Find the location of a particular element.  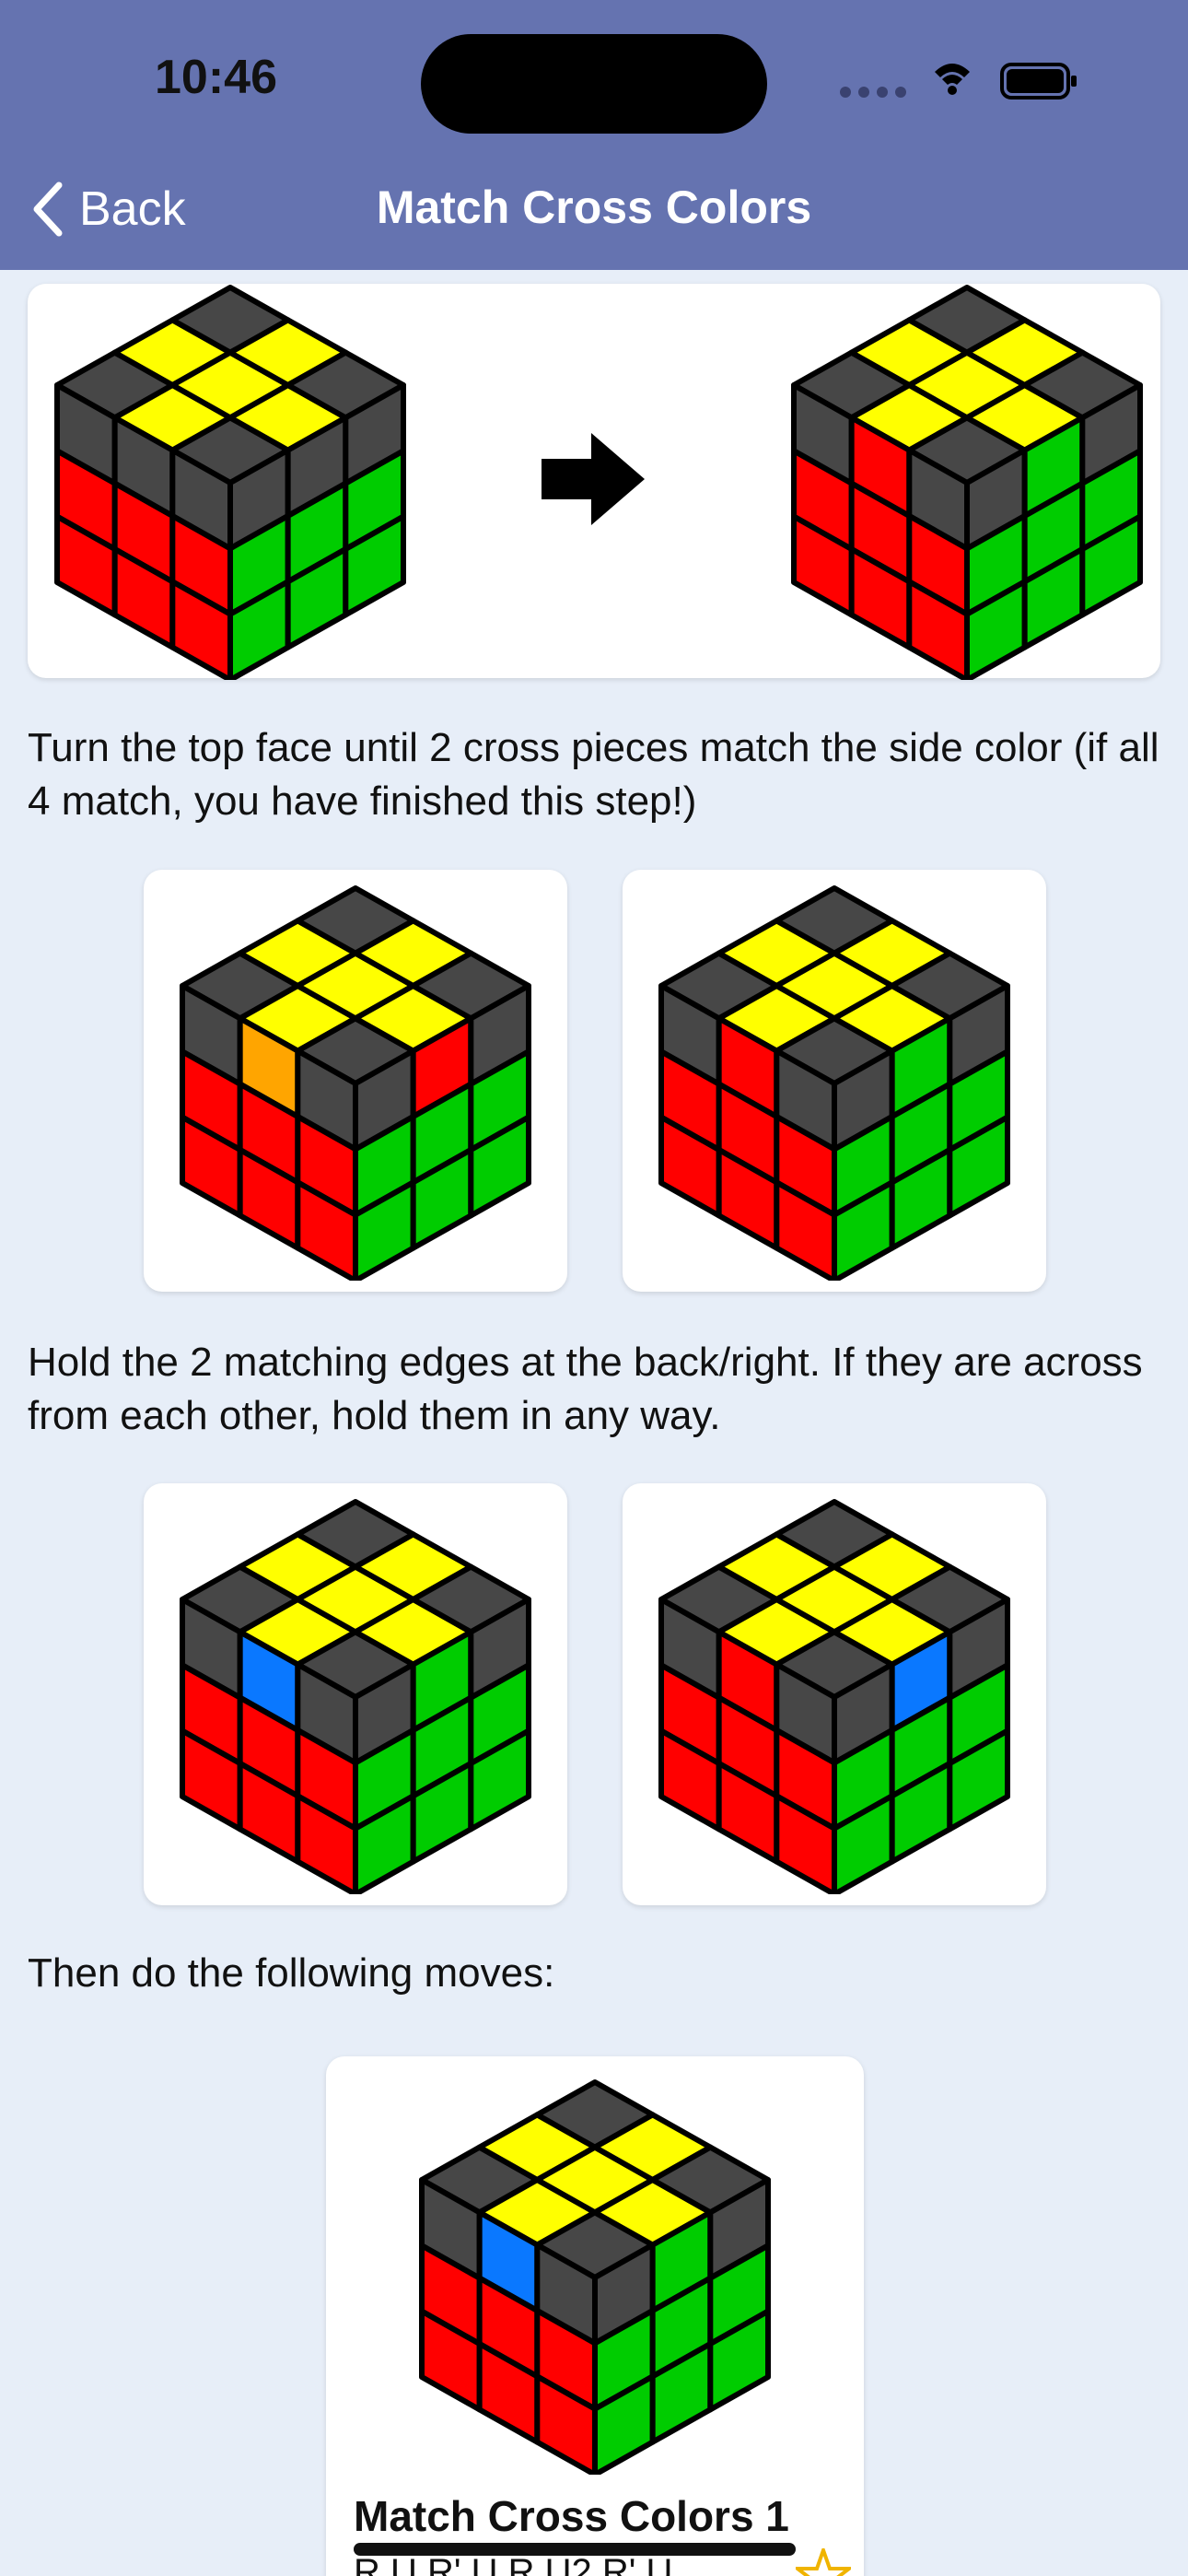

arrow-right-icon is located at coordinates (593, 479).